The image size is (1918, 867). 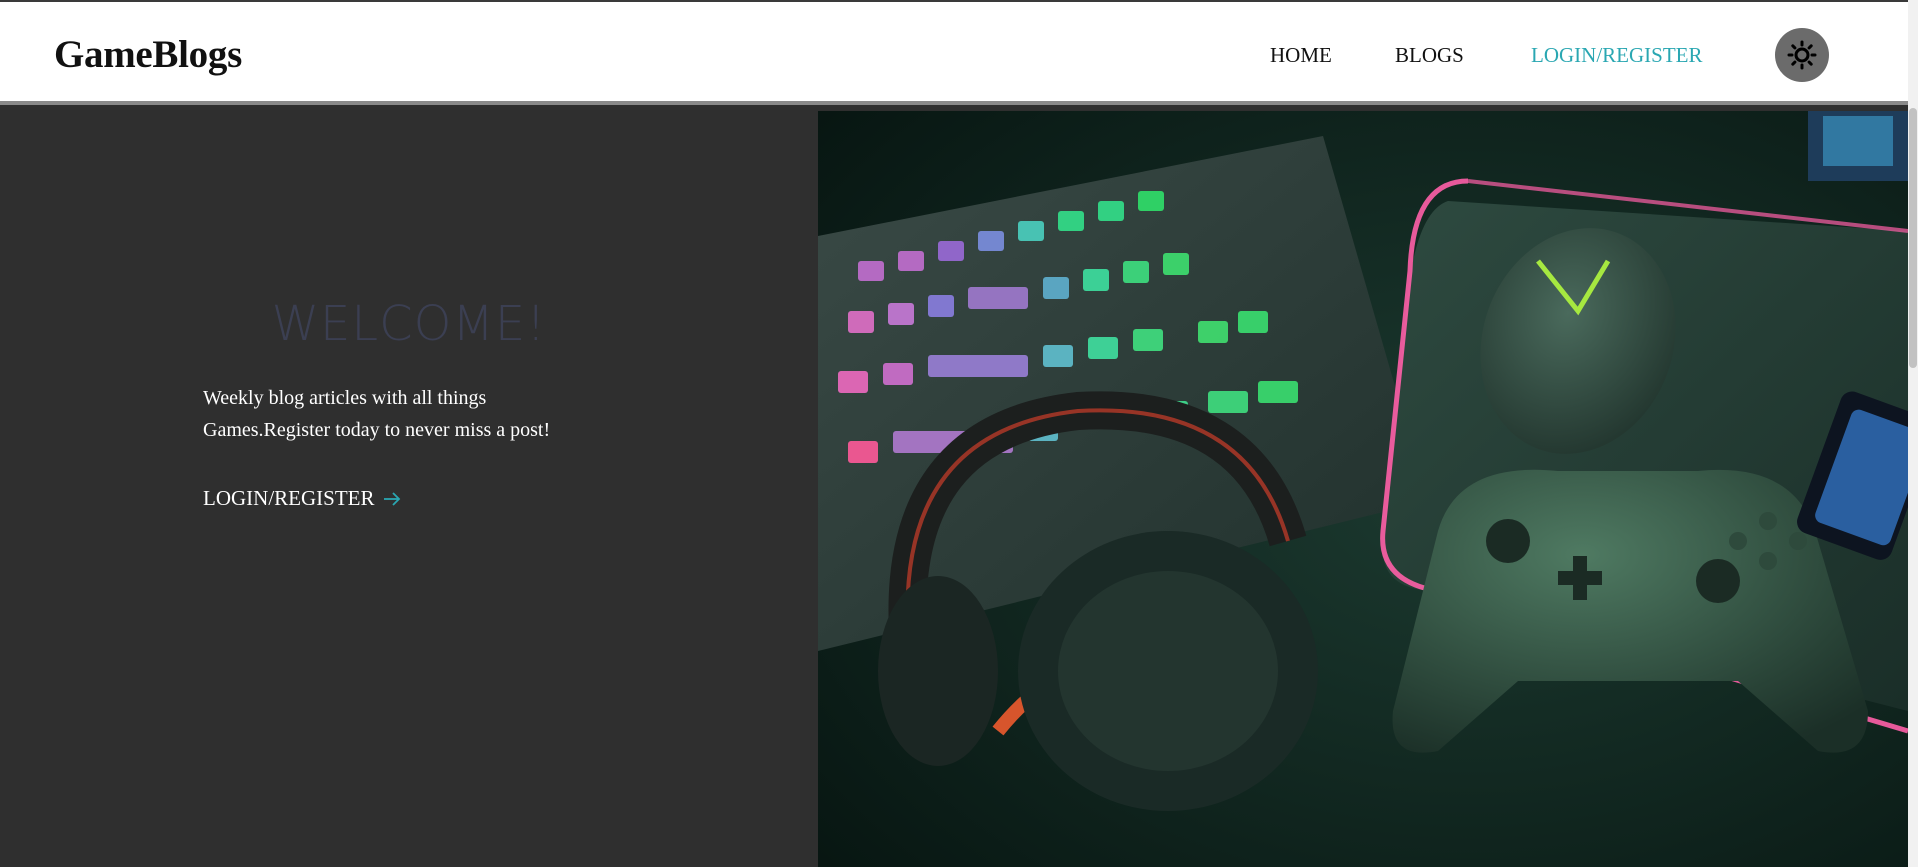 What do you see at coordinates (1429, 55) in the screenshot?
I see `nav-blogs-link: BLOGS` at bounding box center [1429, 55].